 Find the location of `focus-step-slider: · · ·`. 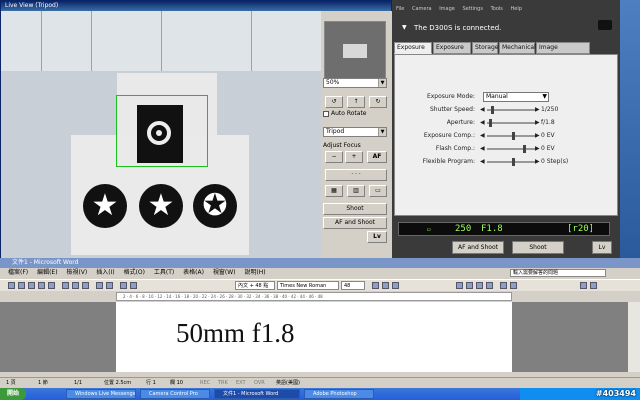

focus-step-slider: · · · is located at coordinates (356, 175).